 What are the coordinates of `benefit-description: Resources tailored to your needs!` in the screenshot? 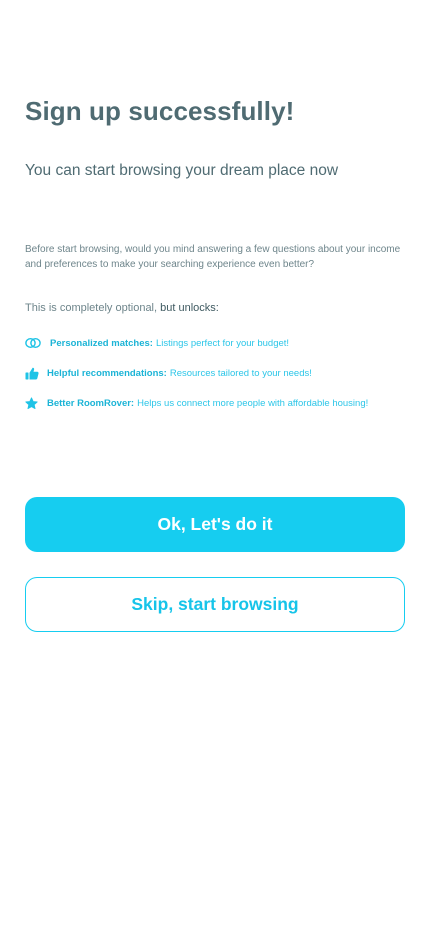 It's located at (240, 373).